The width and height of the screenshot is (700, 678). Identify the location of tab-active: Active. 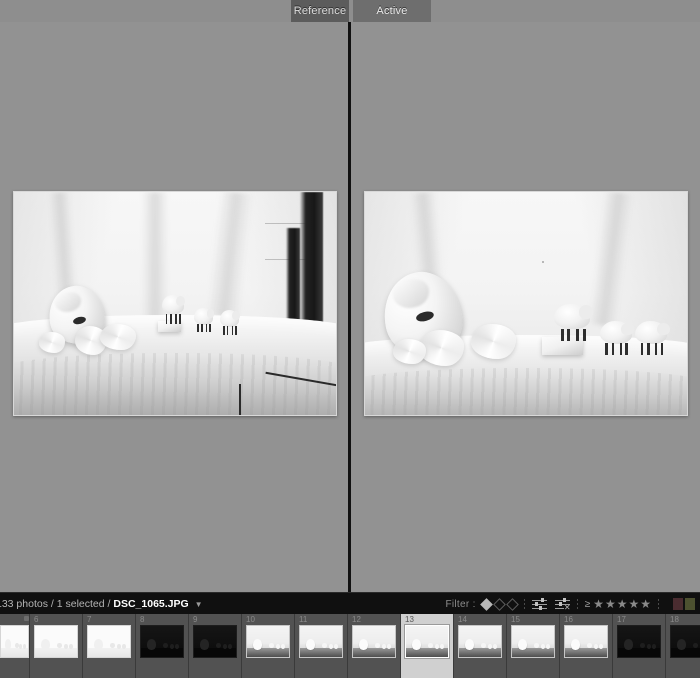
(392, 11).